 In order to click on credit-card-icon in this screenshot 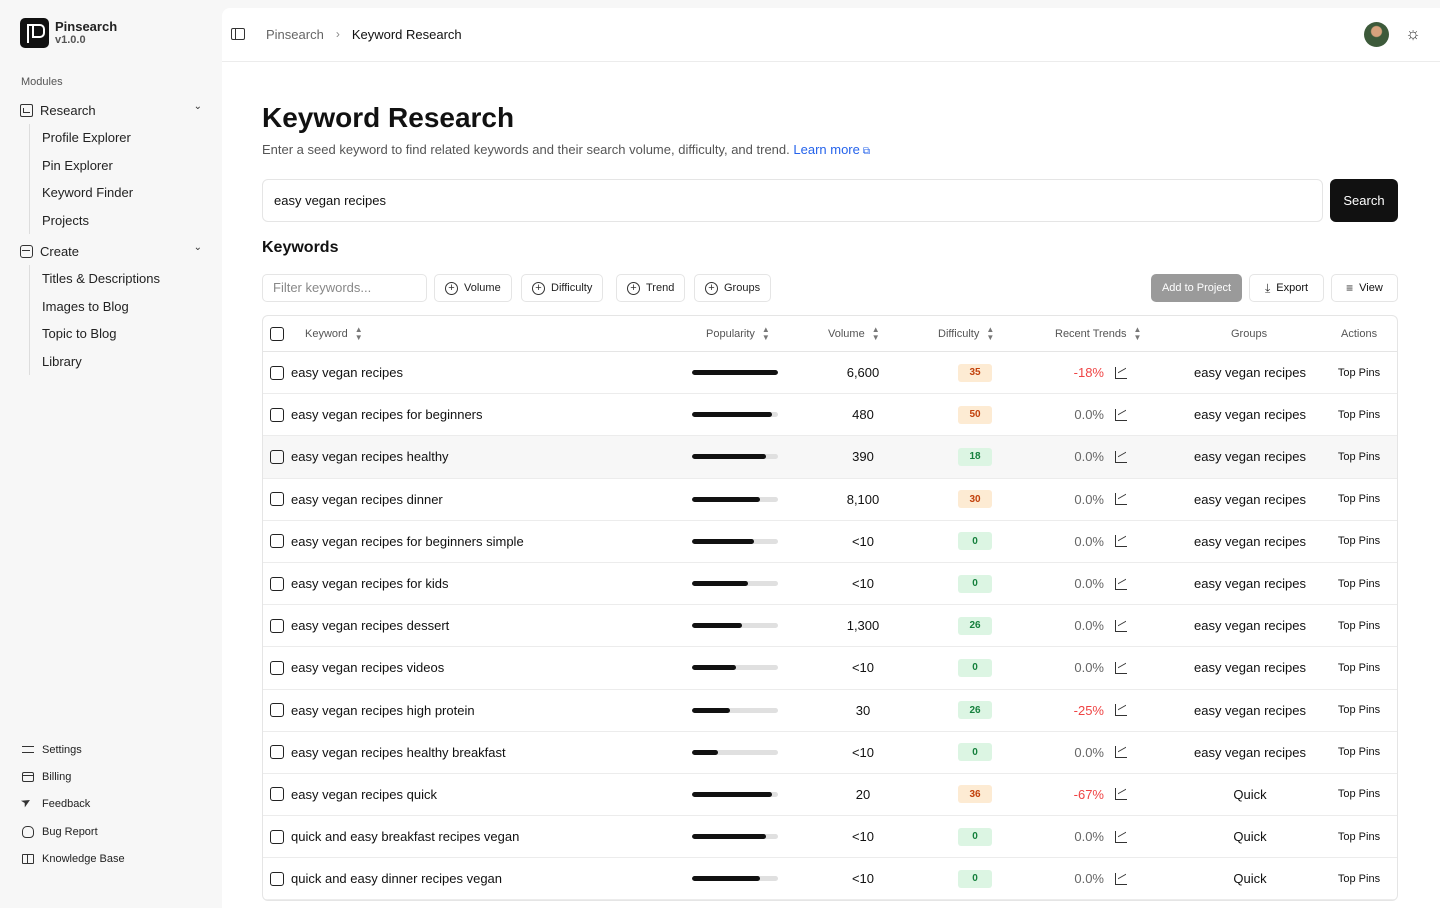, I will do `click(28, 776)`.